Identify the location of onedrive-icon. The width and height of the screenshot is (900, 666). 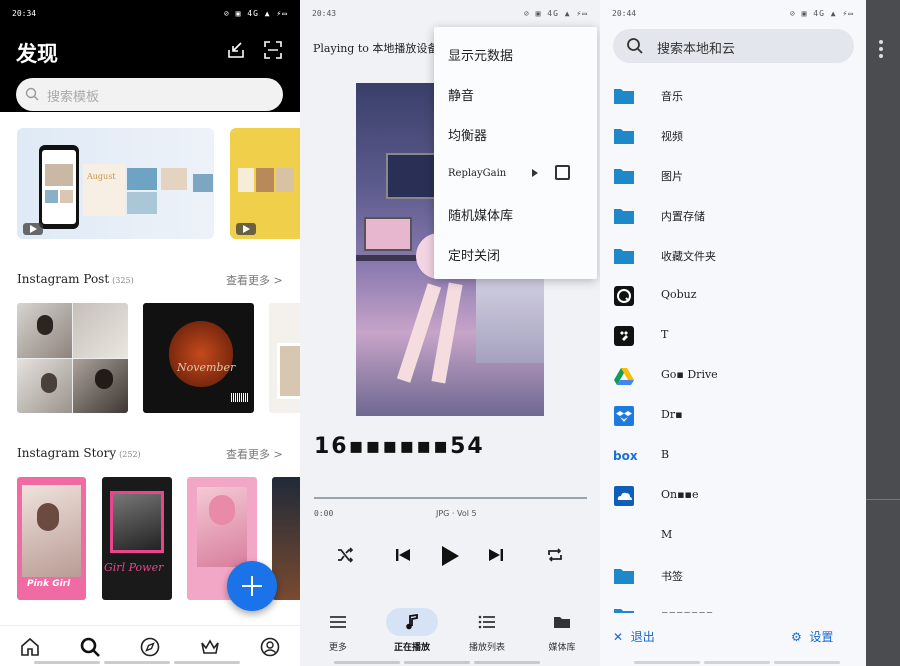
(624, 496).